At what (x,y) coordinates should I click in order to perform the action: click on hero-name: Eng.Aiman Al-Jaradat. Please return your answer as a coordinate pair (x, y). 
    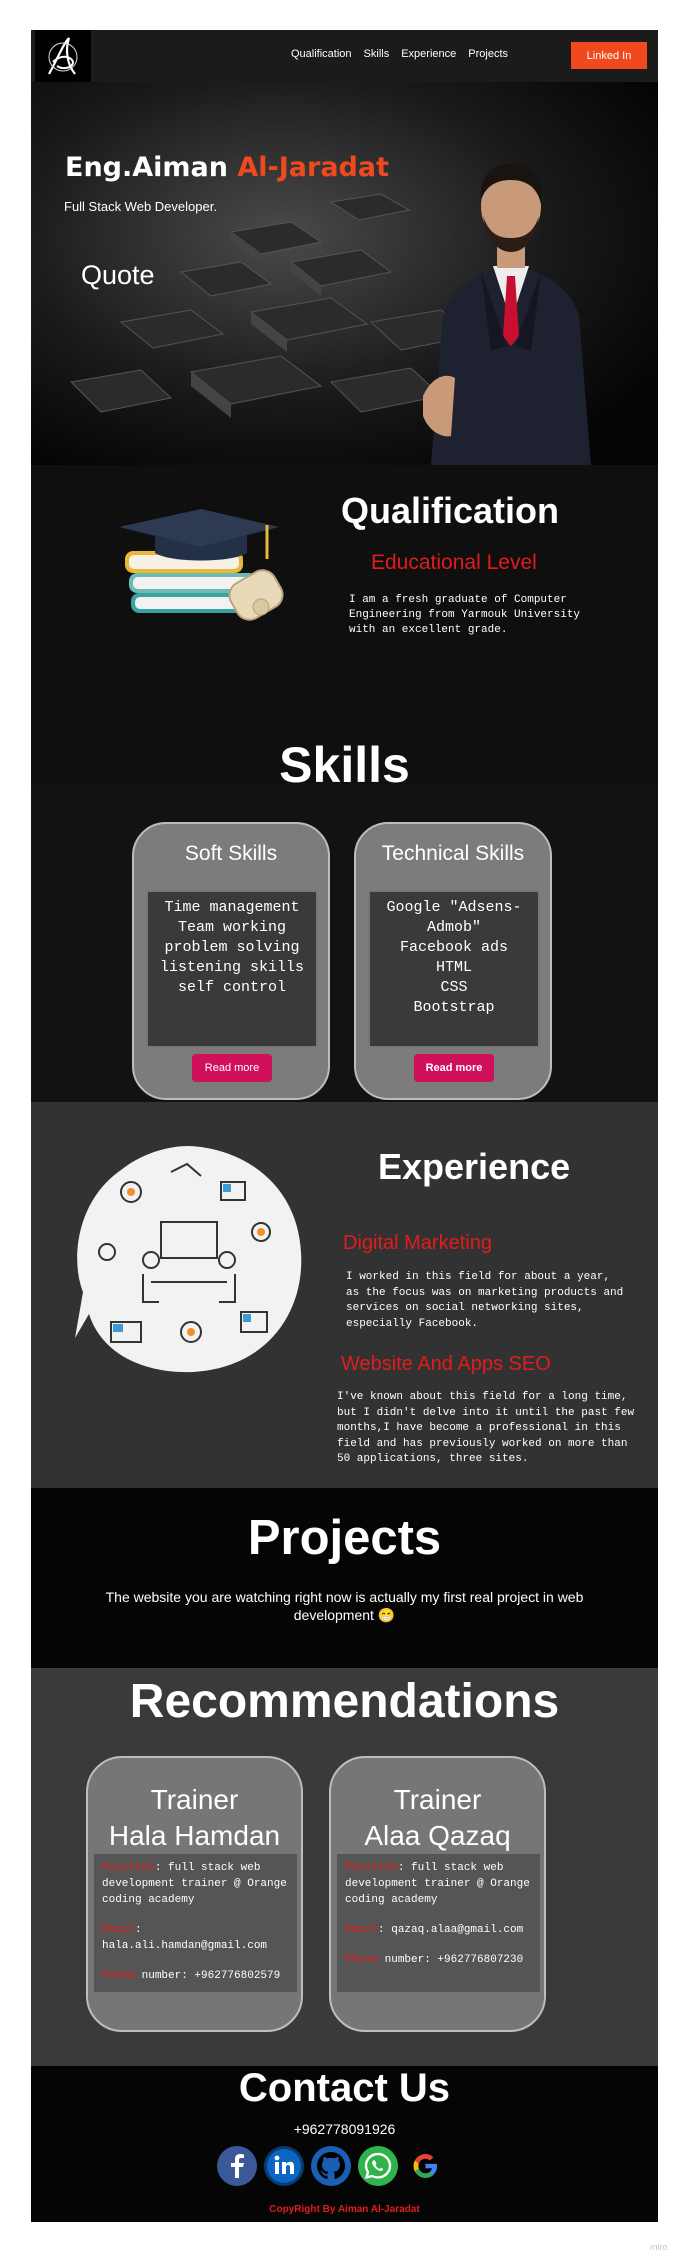
    Looking at the image, I should click on (227, 167).